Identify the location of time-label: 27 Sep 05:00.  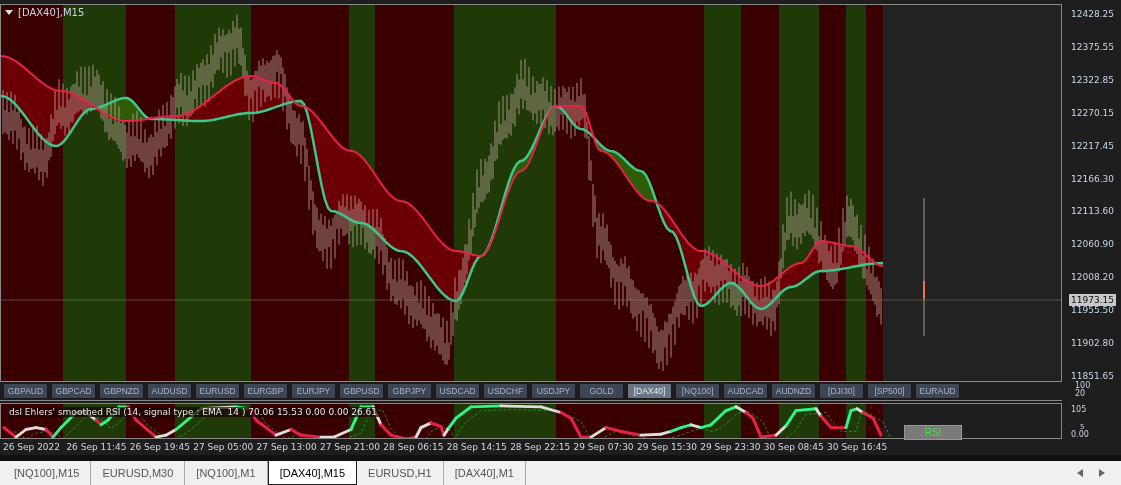
(224, 447).